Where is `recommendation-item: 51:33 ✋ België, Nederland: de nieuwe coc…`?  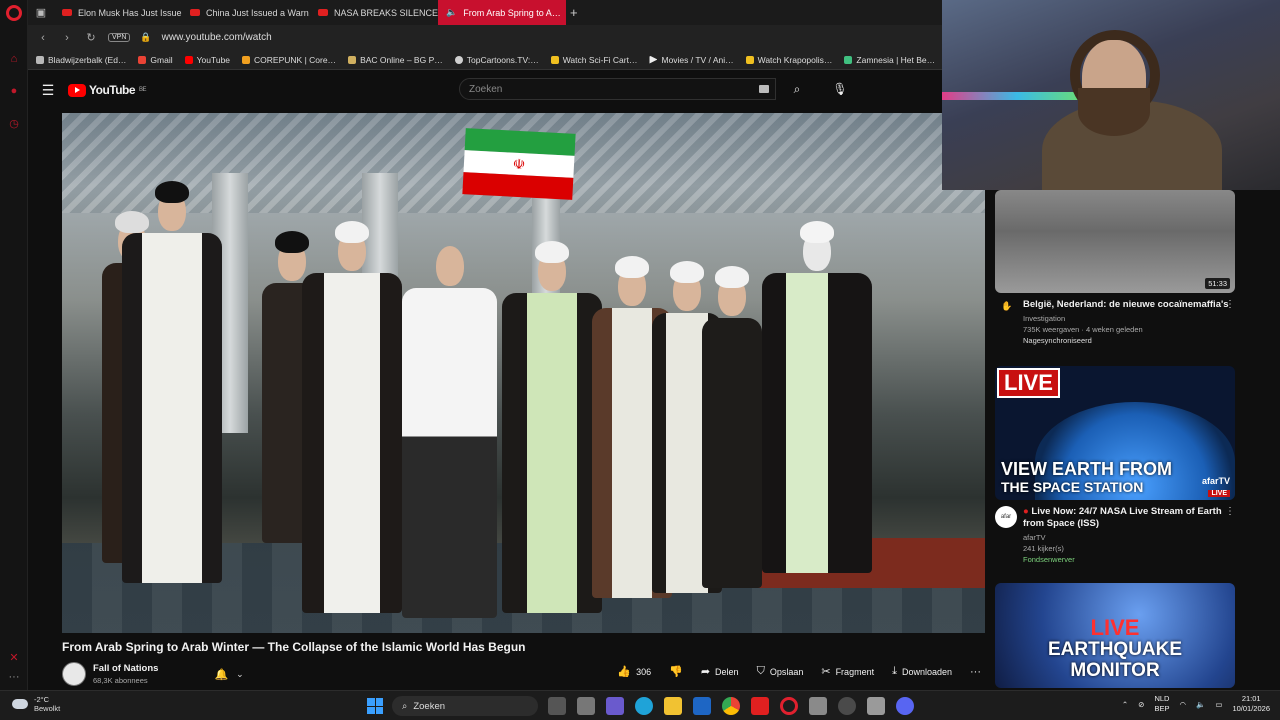
recommendation-item: 51:33 ✋ België, Nederland: de nieuwe coc… is located at coordinates (1116, 268).